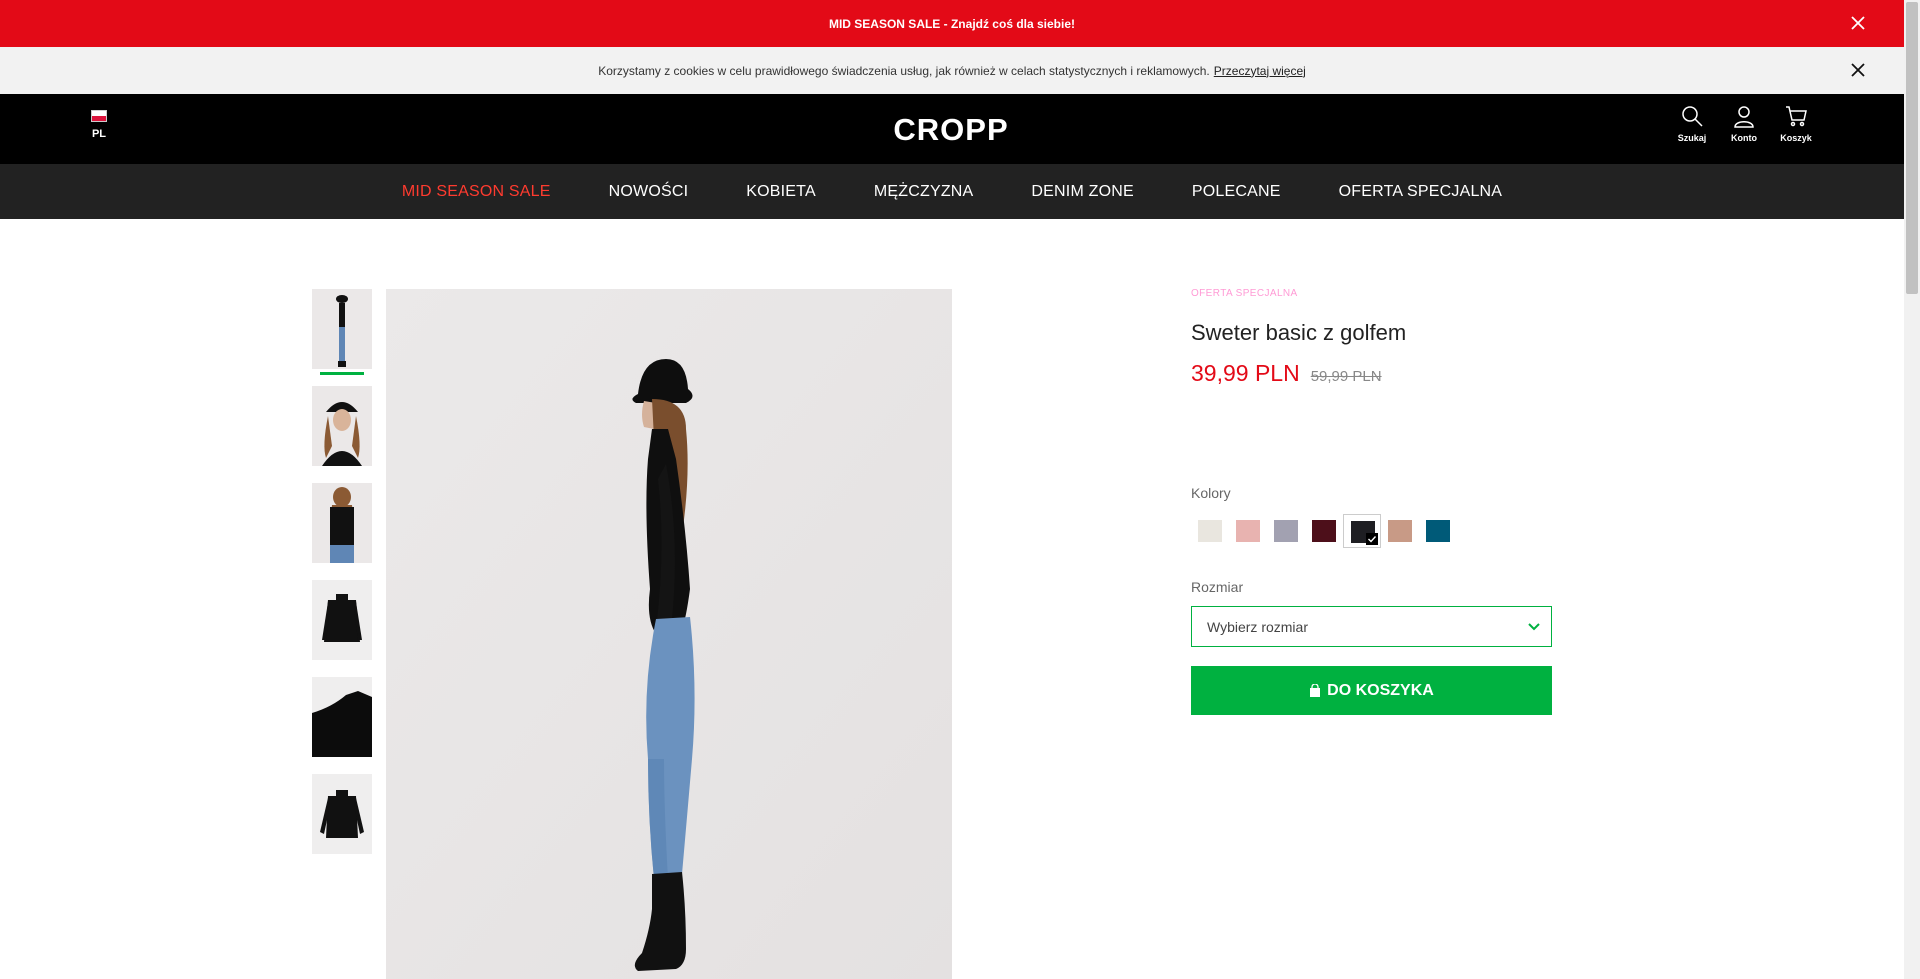 The width and height of the screenshot is (1920, 979). I want to click on current-price: 39,99 PLN, so click(1245, 373).